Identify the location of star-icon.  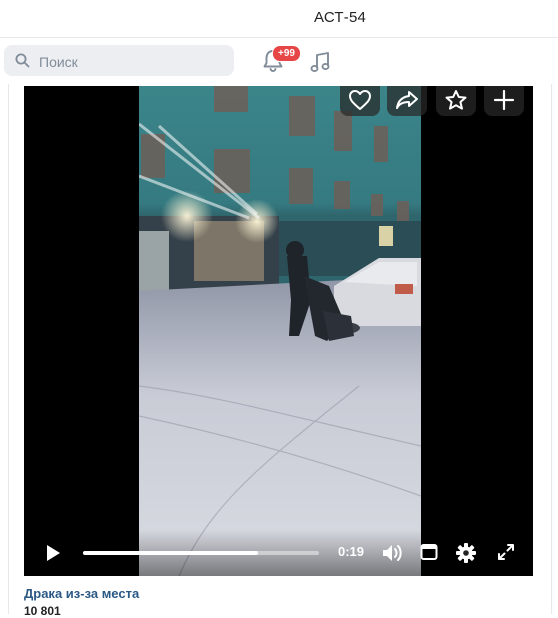
(456, 100).